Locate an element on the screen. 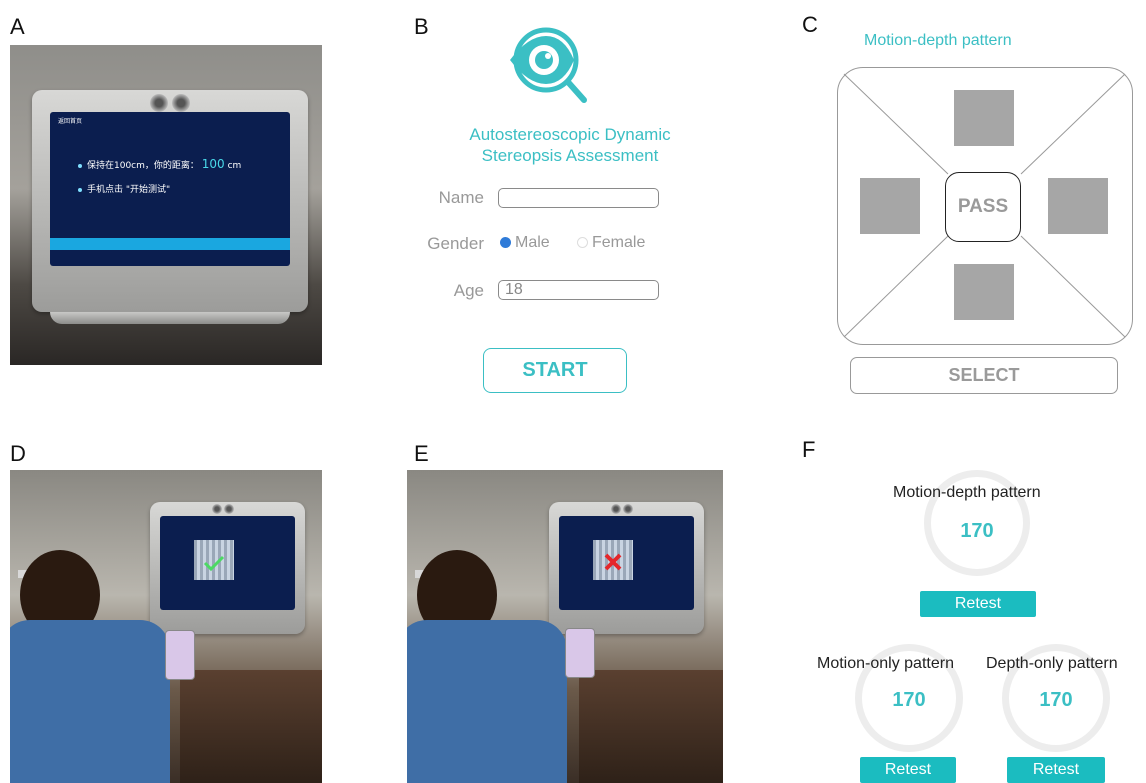 Image resolution: width=1146 pixels, height=783 pixels. subject-photo-incorrect is located at coordinates (565, 626).